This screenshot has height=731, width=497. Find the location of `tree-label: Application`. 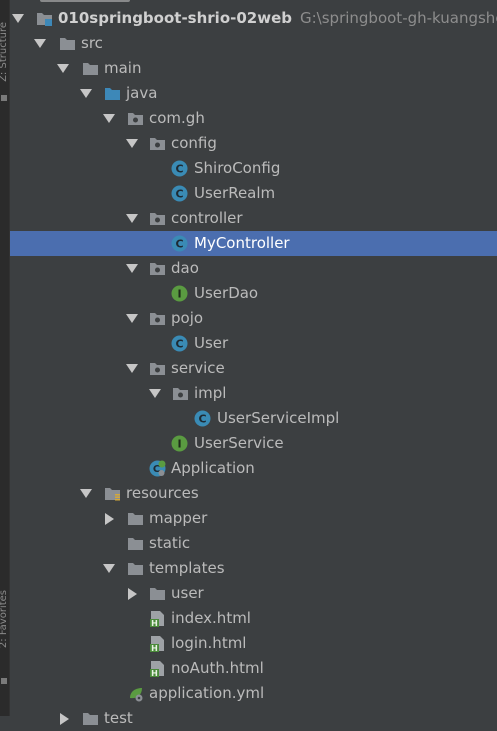

tree-label: Application is located at coordinates (213, 468).